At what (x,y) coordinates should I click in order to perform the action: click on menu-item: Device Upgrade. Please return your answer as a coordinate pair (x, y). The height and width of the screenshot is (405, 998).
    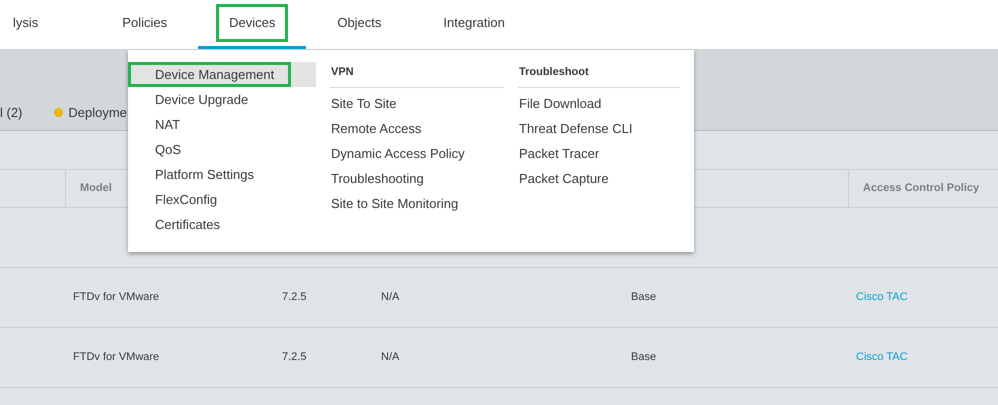
    Looking at the image, I should click on (222, 99).